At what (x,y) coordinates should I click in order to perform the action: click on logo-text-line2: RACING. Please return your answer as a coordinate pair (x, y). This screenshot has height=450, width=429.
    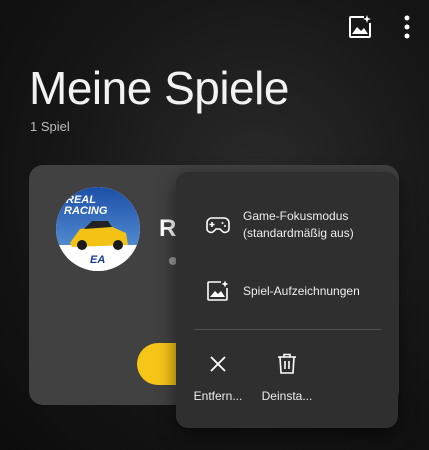
    Looking at the image, I should click on (86, 211).